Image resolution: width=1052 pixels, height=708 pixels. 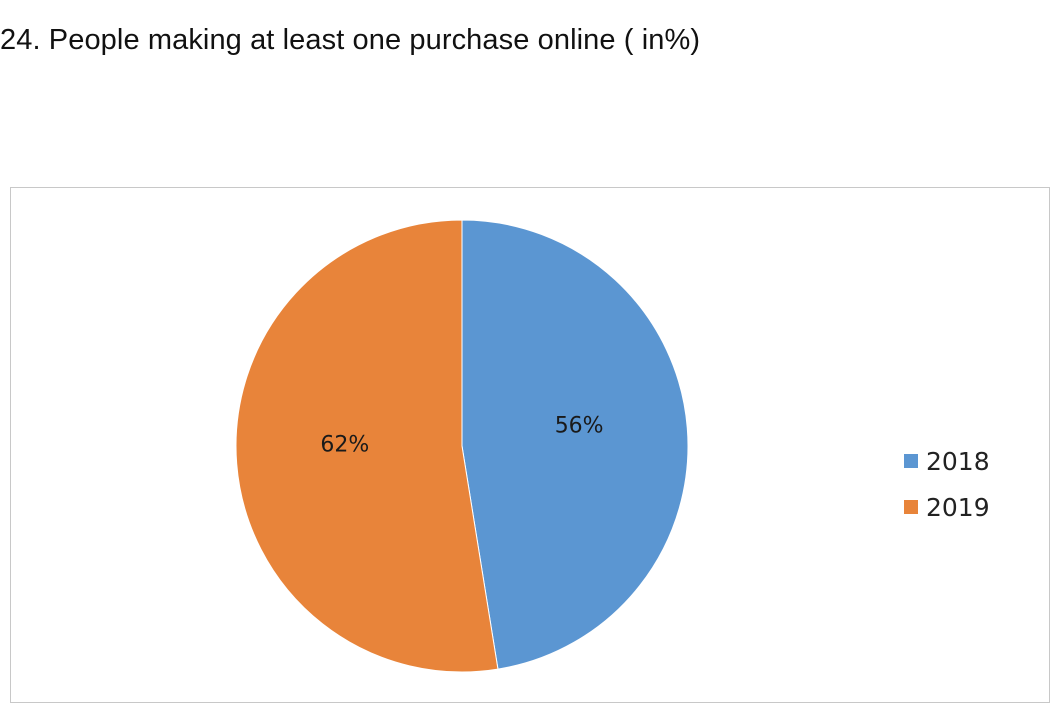 What do you see at coordinates (344, 444) in the screenshot?
I see `data-label-2019: 62%` at bounding box center [344, 444].